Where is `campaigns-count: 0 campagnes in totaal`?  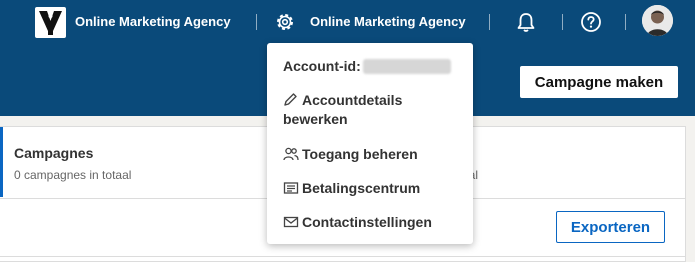 campaigns-count: 0 campagnes in totaal is located at coordinates (73, 175).